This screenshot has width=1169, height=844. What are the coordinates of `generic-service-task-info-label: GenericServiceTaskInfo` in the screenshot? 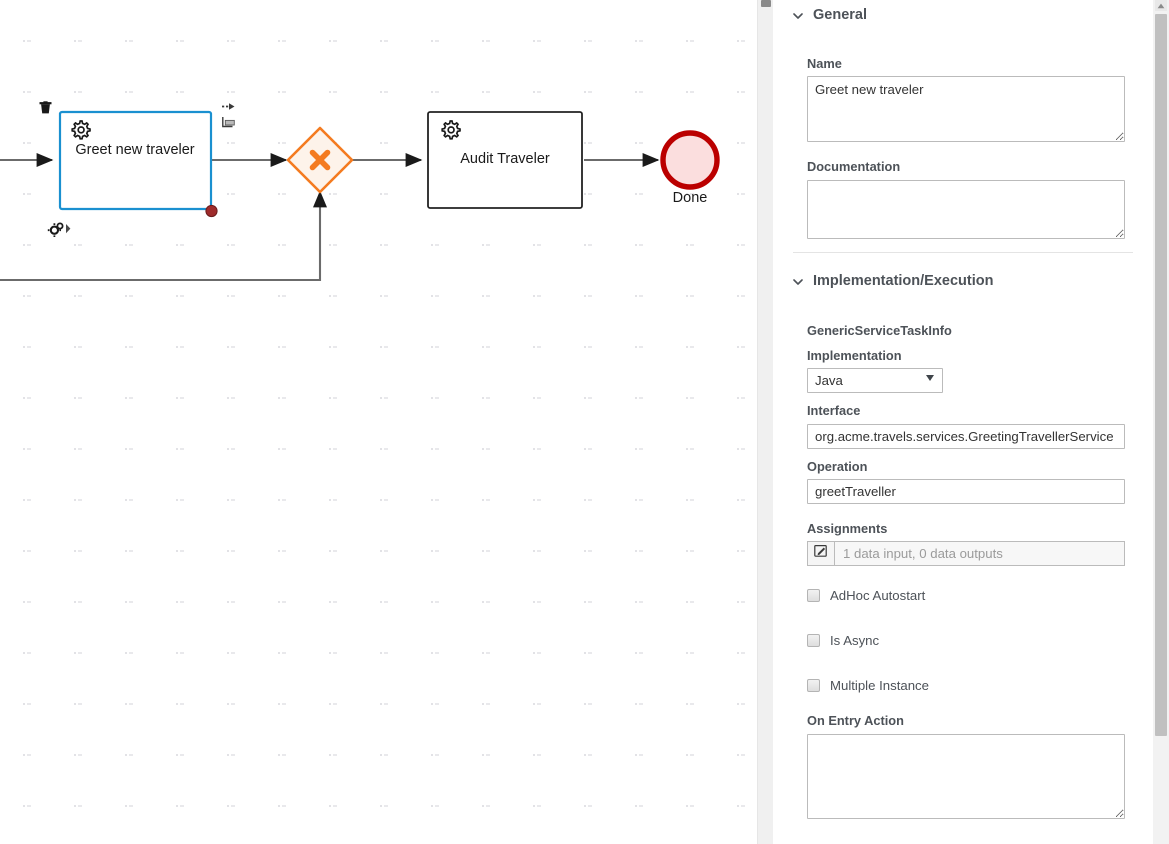 It's located at (879, 330).